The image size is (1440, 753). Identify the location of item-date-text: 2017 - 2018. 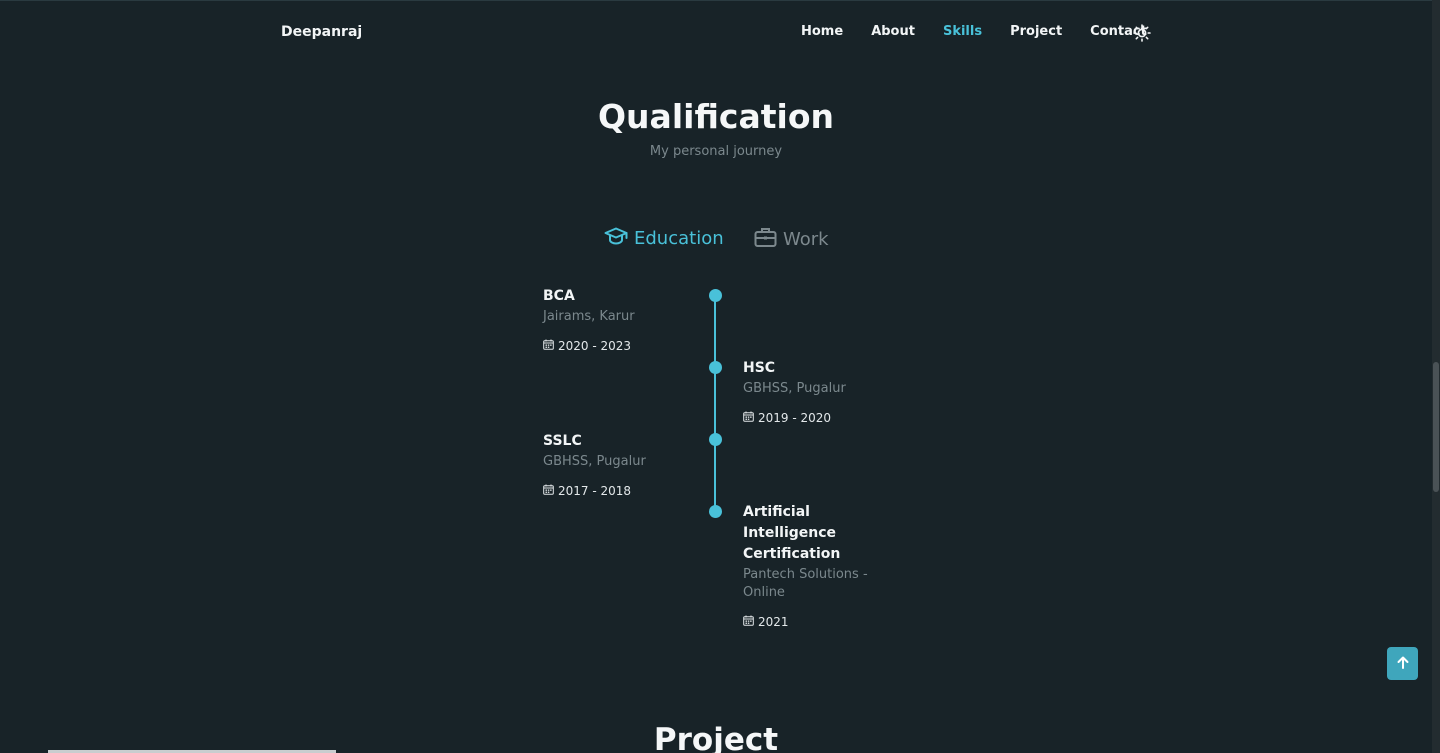
(595, 491).